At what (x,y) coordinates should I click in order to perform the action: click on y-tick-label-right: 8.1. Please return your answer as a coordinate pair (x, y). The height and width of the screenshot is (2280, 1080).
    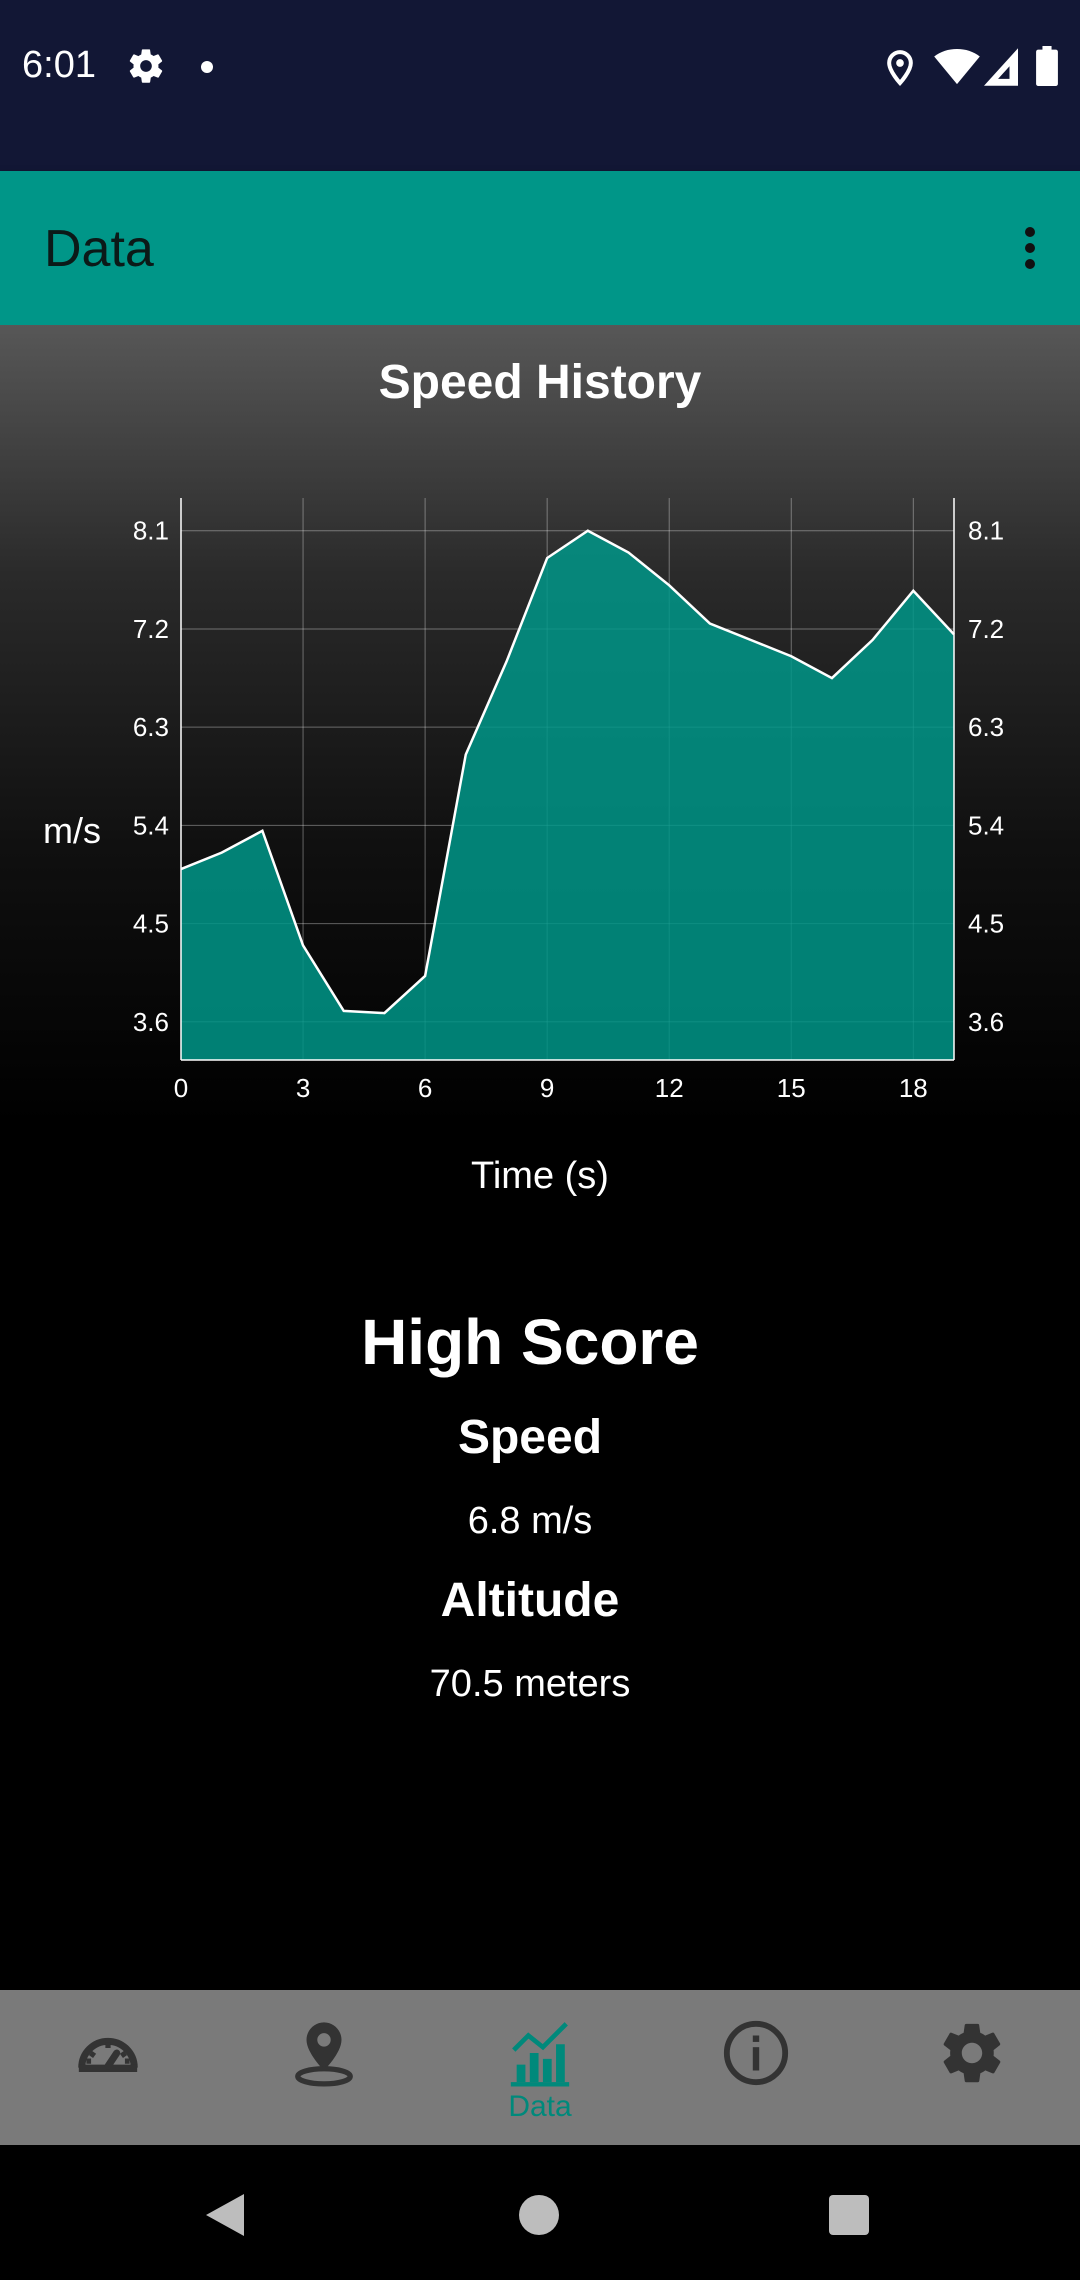
    Looking at the image, I should click on (986, 531).